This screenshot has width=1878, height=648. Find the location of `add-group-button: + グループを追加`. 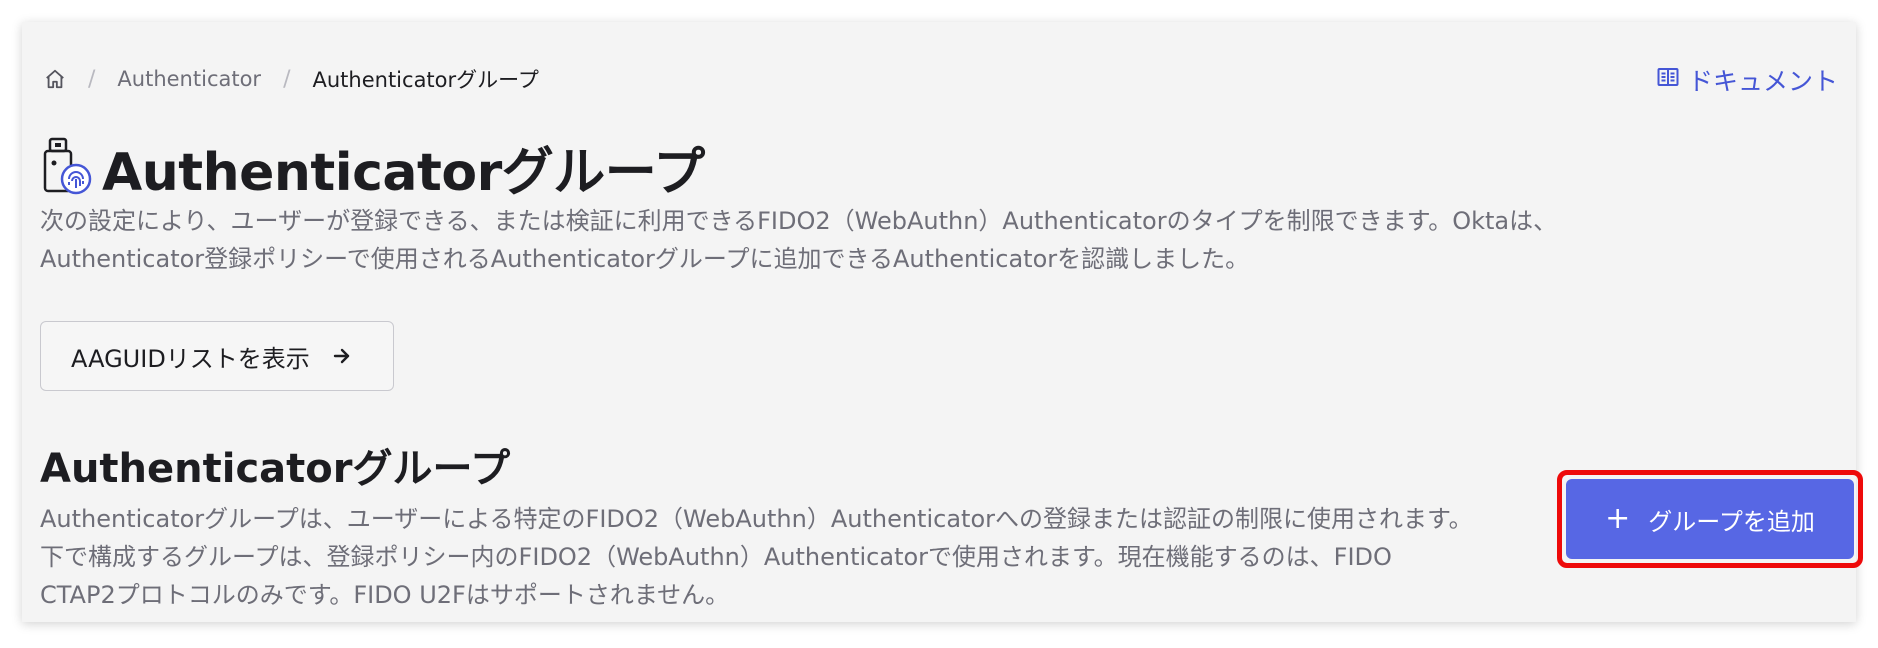

add-group-button: + グループを追加 is located at coordinates (1710, 519).